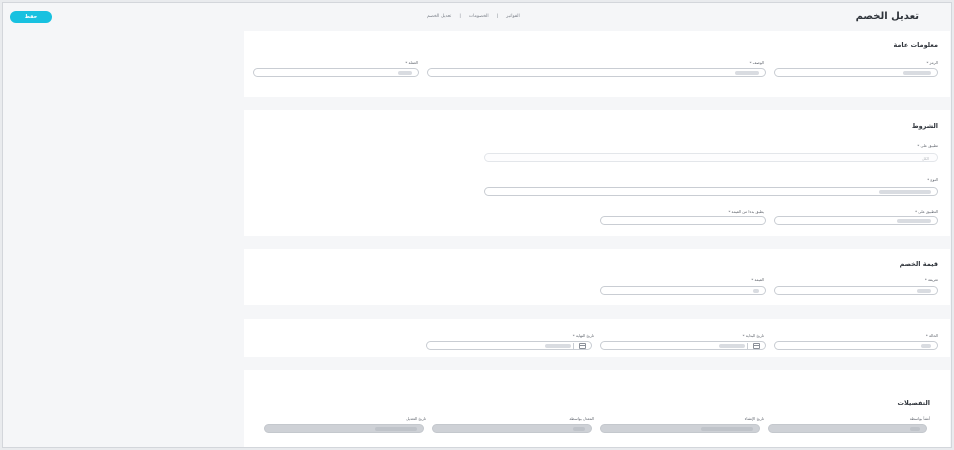  I want to click on save-button: حفظ, so click(31, 17).